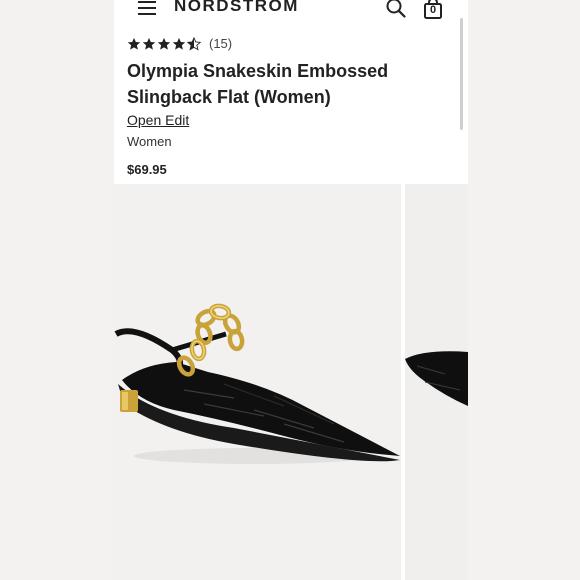 This screenshot has height=580, width=580. What do you see at coordinates (461, 74) in the screenshot?
I see `scrollbar` at bounding box center [461, 74].